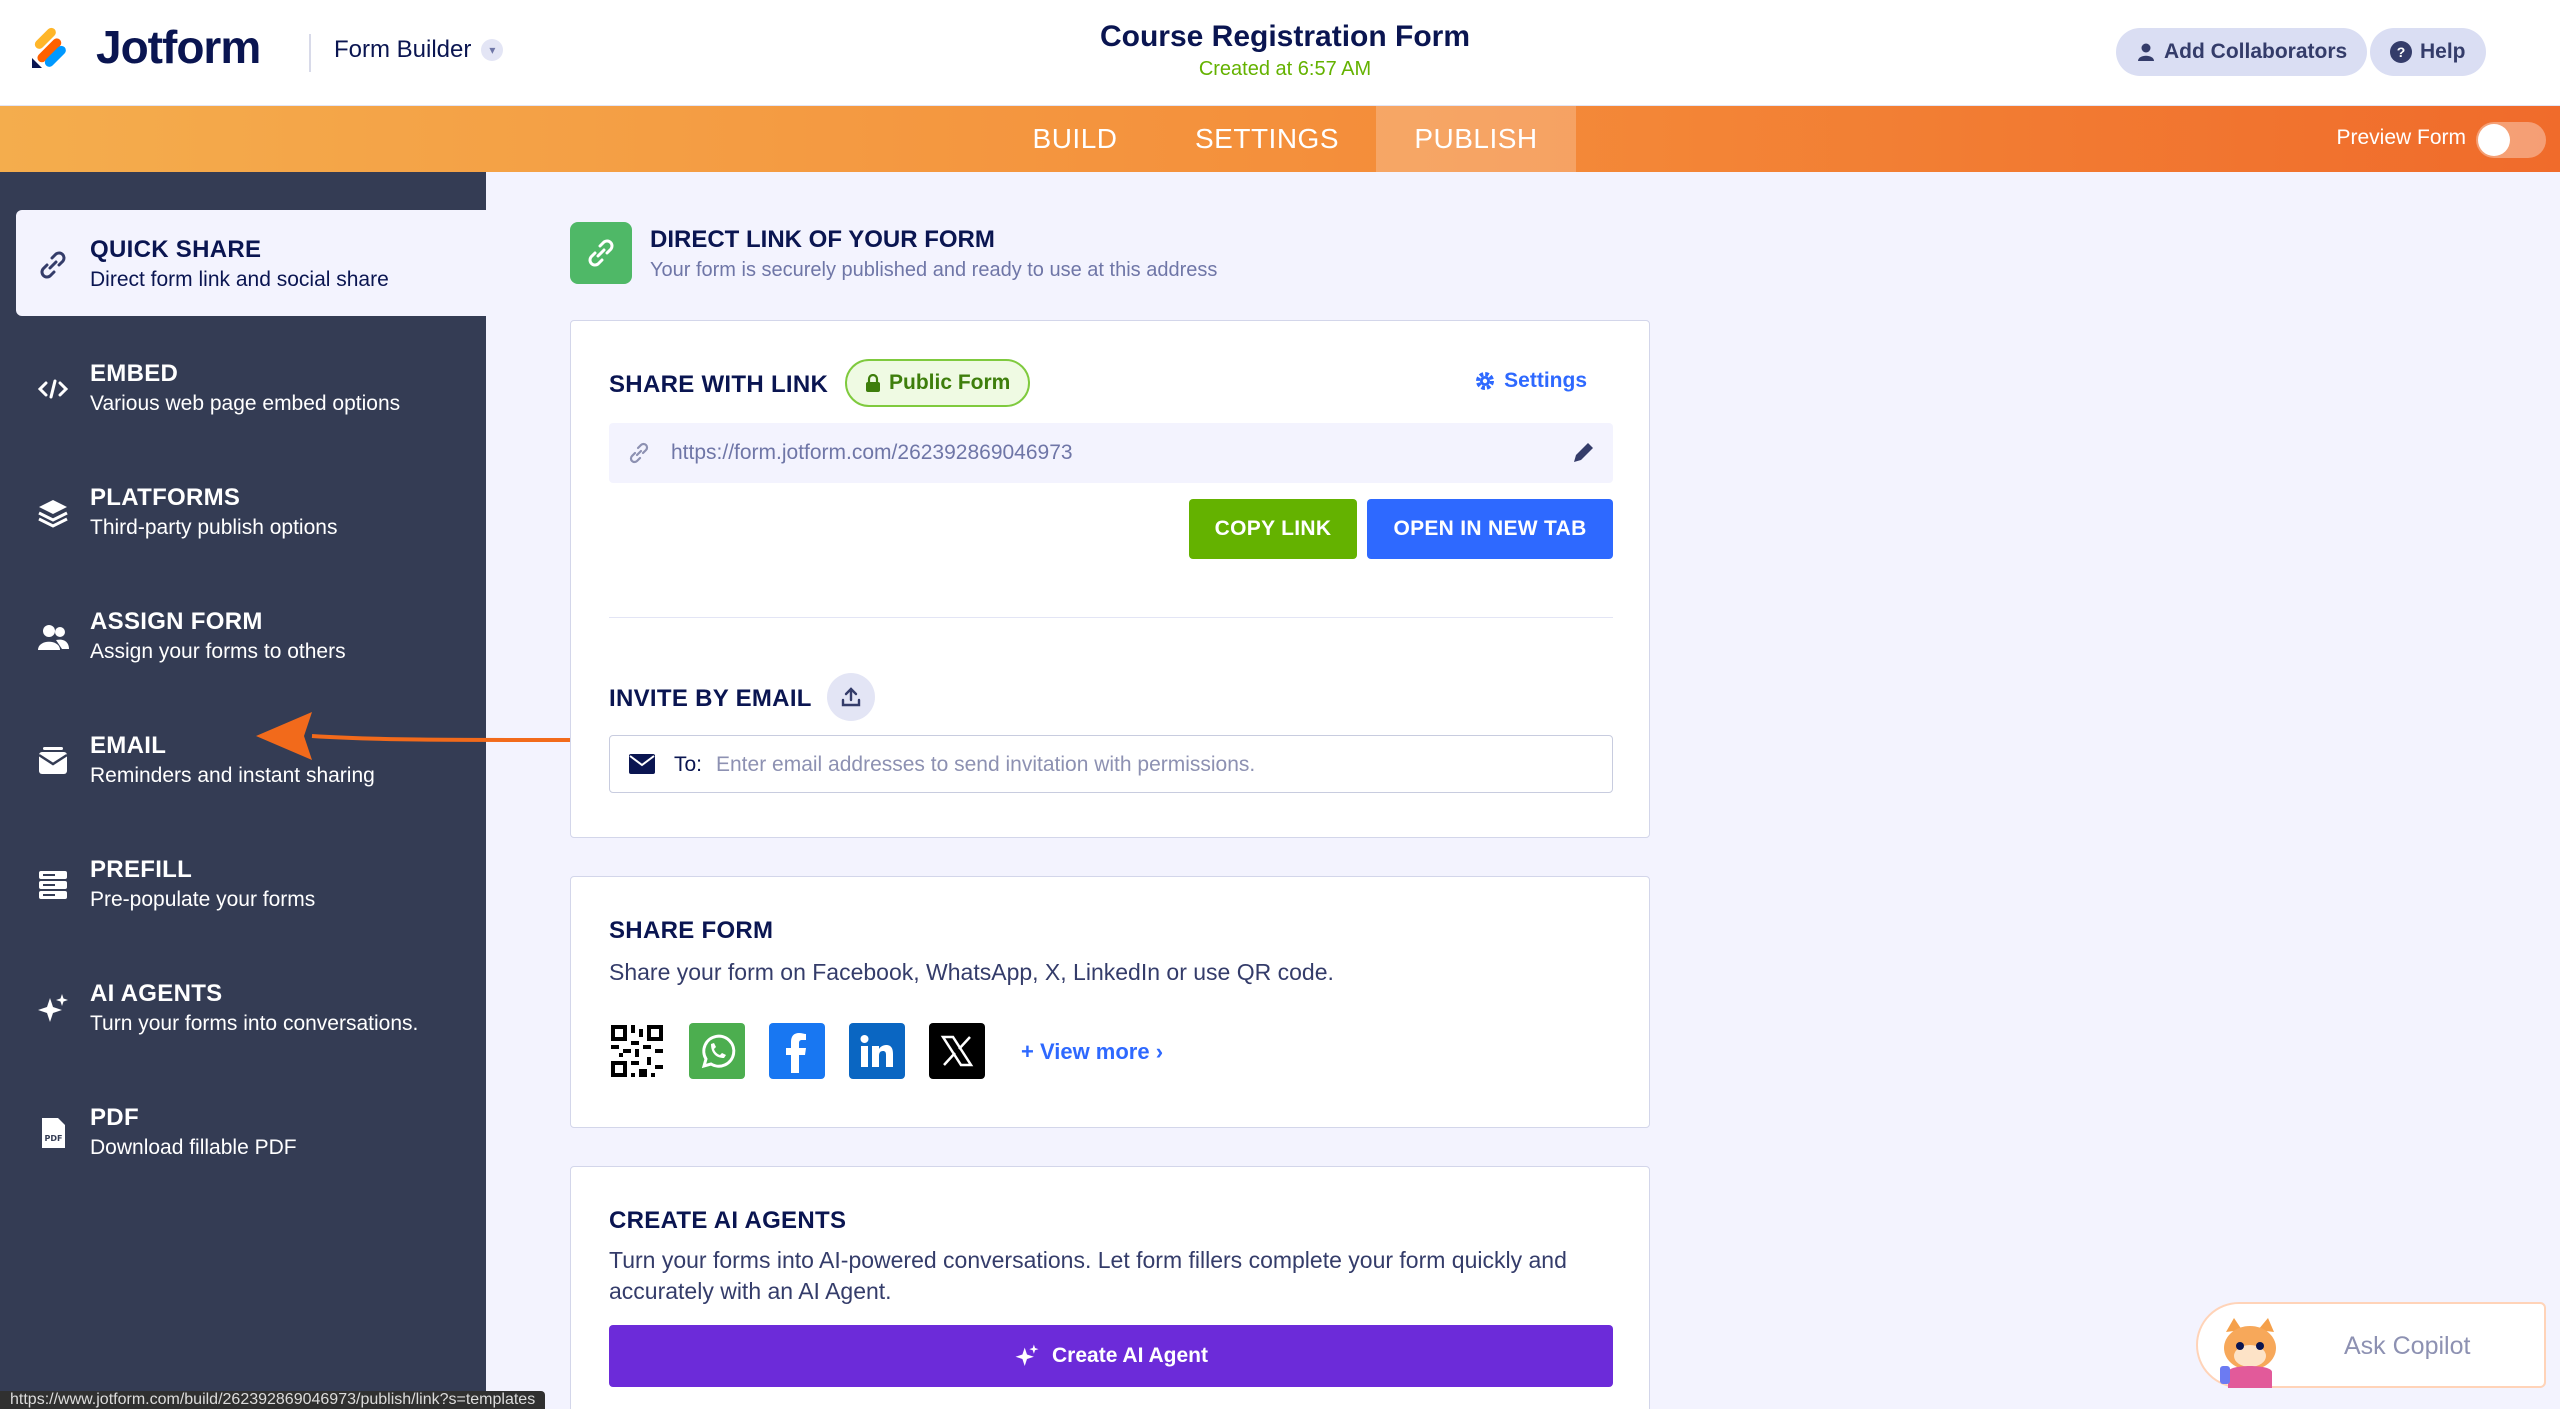 The image size is (2560, 1409). Describe the element at coordinates (2407, 1346) in the screenshot. I see `ask-copilot-label: Ask Copilot` at that location.